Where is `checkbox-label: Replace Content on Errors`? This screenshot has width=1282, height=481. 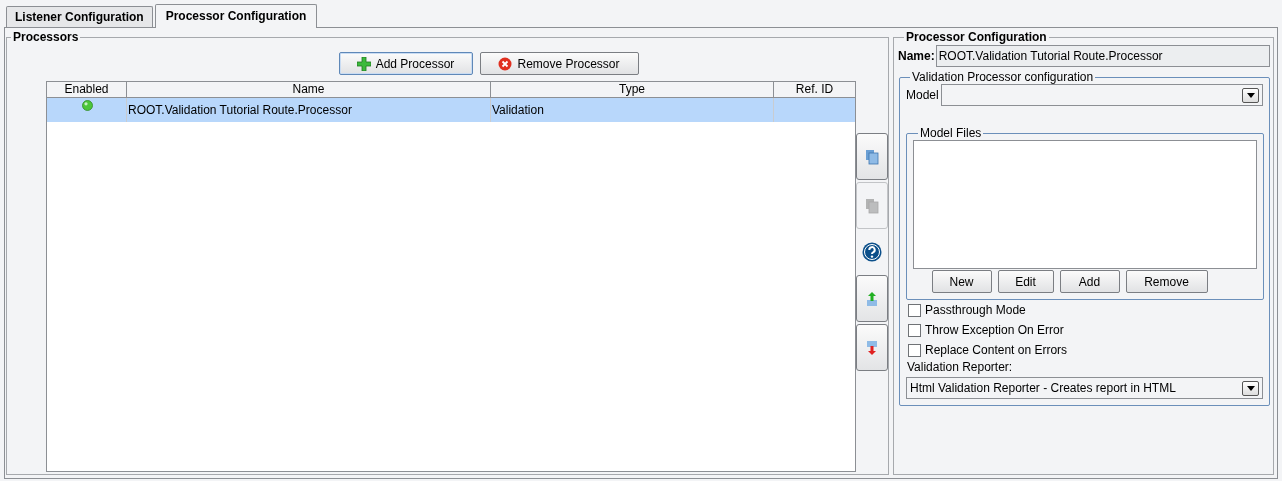 checkbox-label: Replace Content on Errors is located at coordinates (996, 350).